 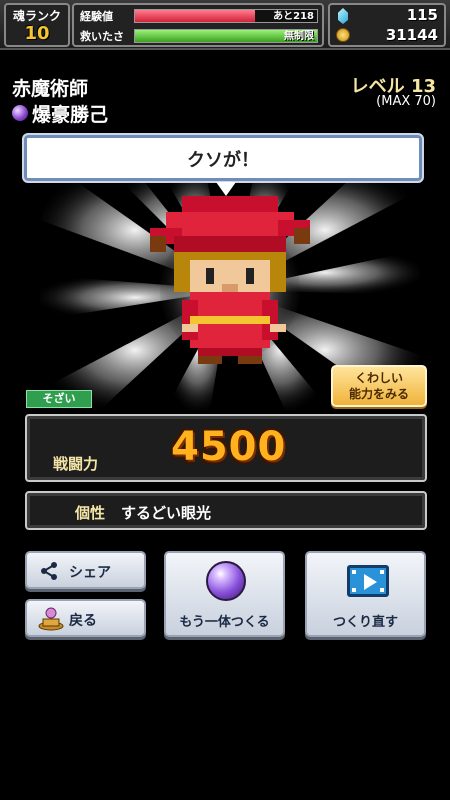 What do you see at coordinates (51, 619) in the screenshot?
I see `summoning-altar-icon` at bounding box center [51, 619].